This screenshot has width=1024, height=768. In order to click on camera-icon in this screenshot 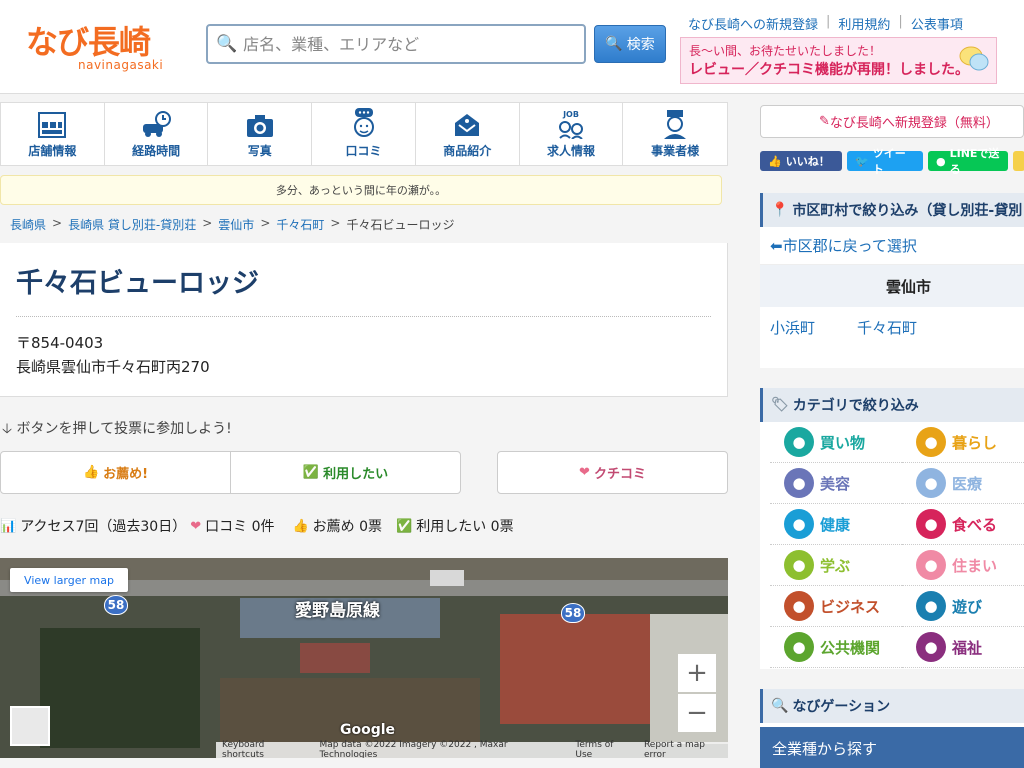, I will do `click(259, 126)`.